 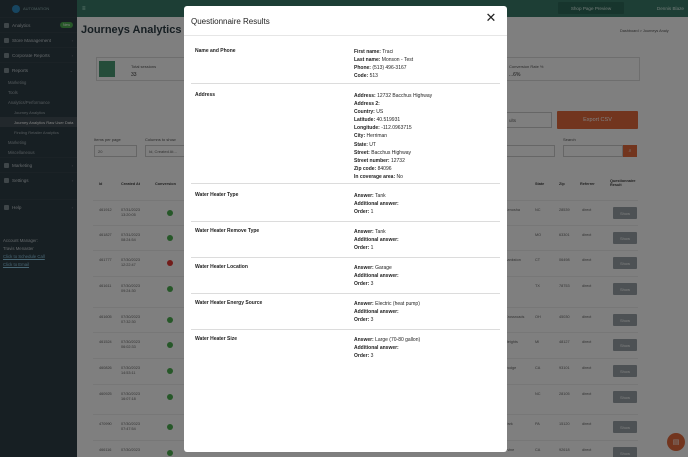 What do you see at coordinates (377, 136) in the screenshot?
I see `answer-value: Herriman` at bounding box center [377, 136].